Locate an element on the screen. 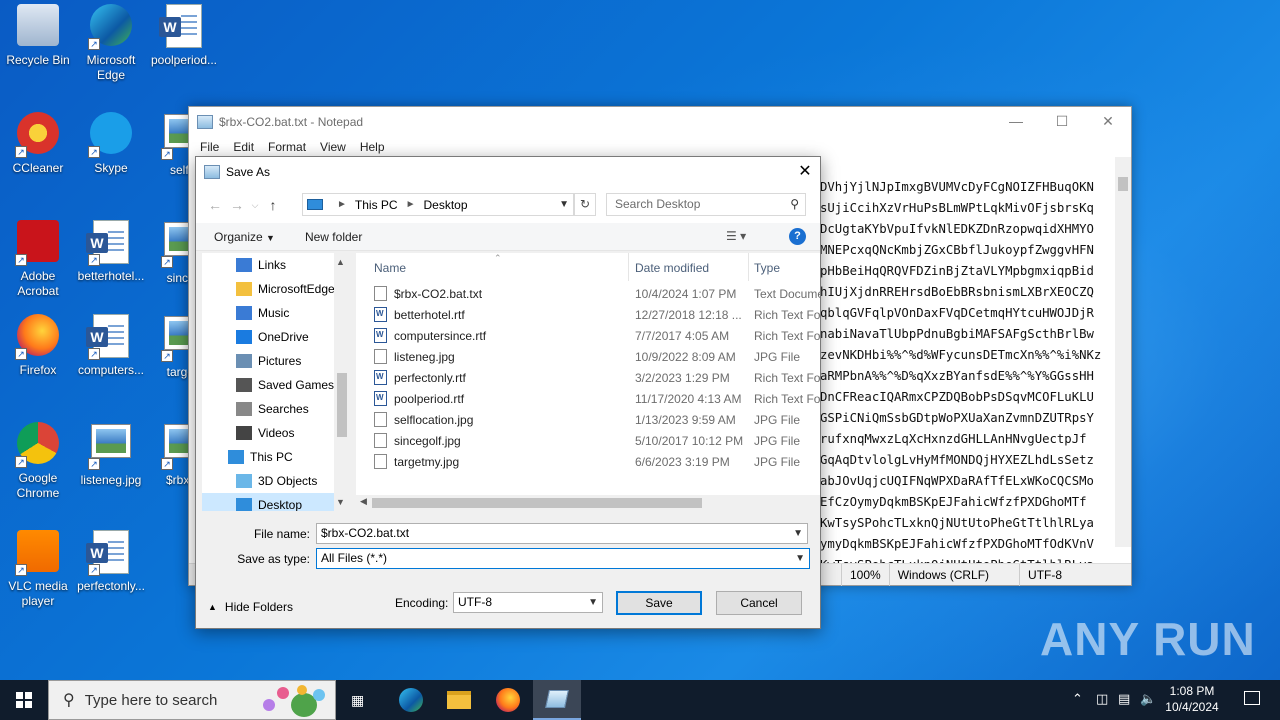  notepad-text-line: EfCzOymyDqkmBSKpEJFahicWfzfPXDGhoMTf is located at coordinates (953, 502).